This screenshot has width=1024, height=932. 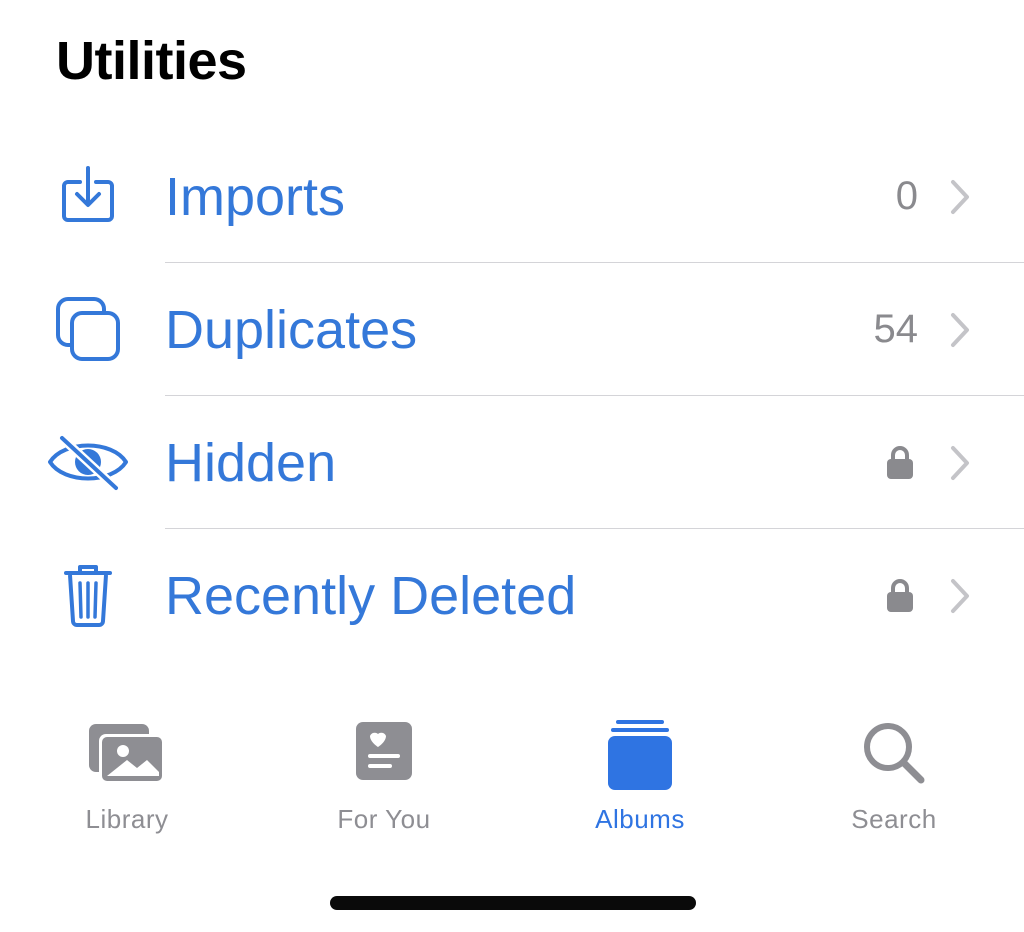 I want to click on row-label: Hidden, so click(x=251, y=463).